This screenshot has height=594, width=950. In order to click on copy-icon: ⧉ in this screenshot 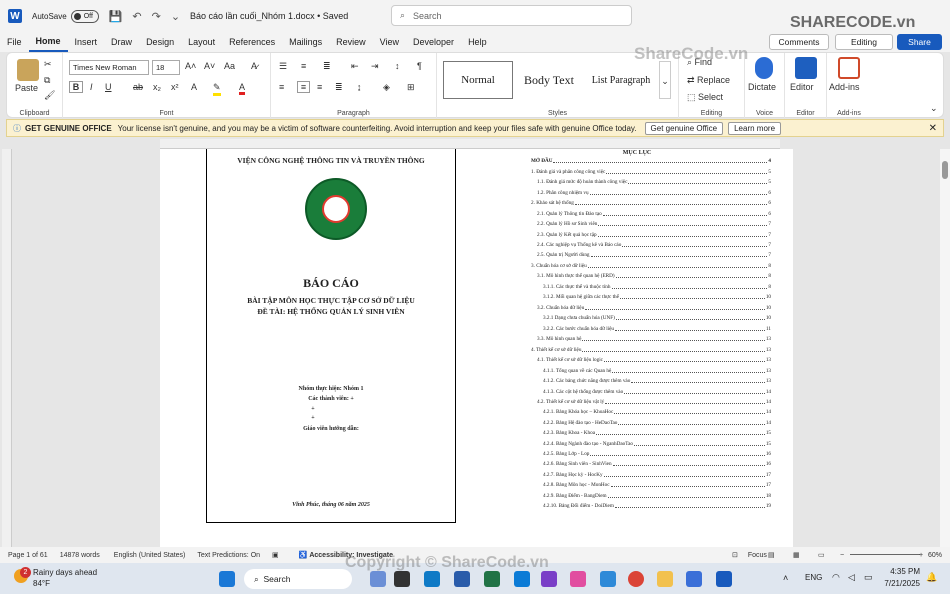, I will do `click(47, 80)`.